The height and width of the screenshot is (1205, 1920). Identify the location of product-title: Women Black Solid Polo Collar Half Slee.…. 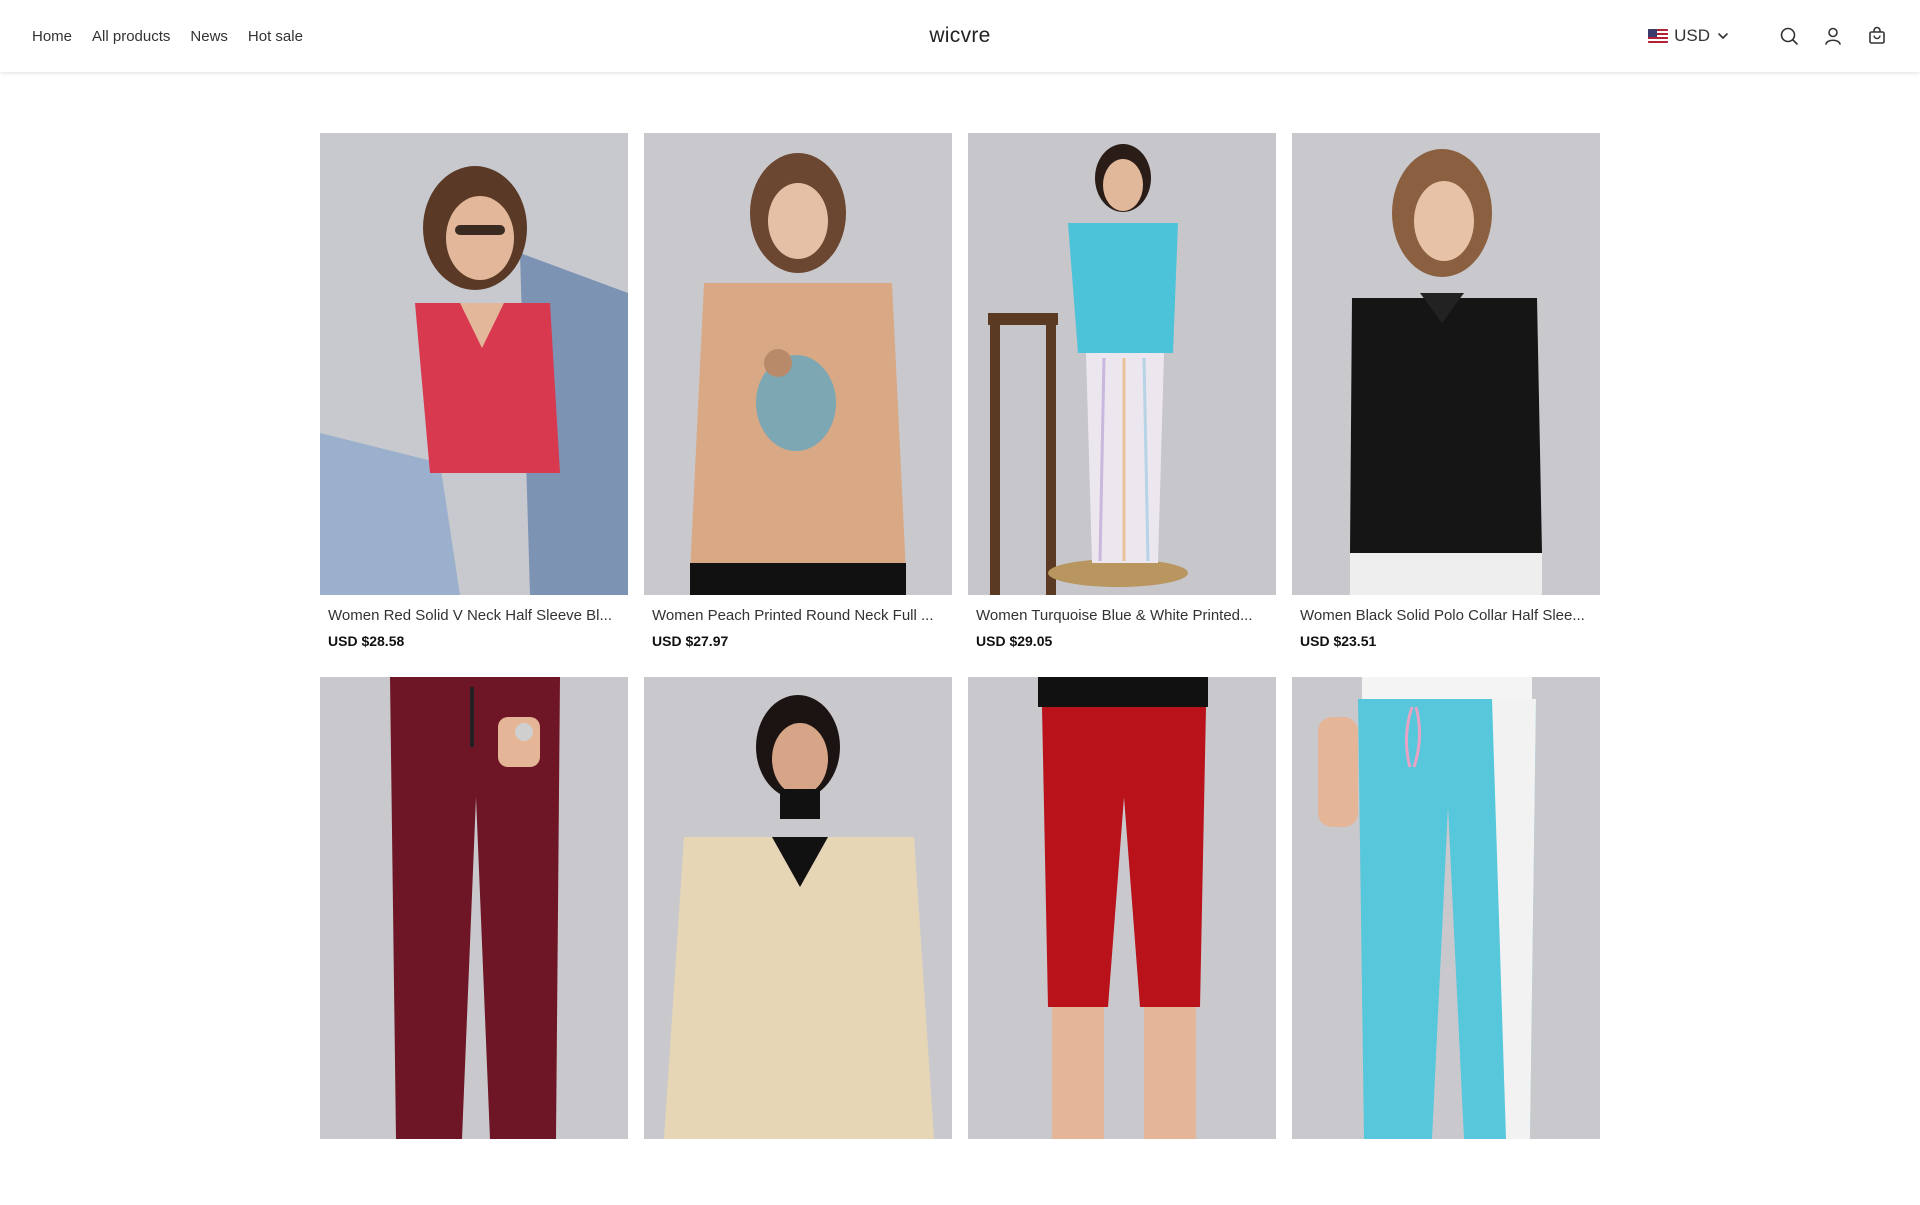
(1446, 616).